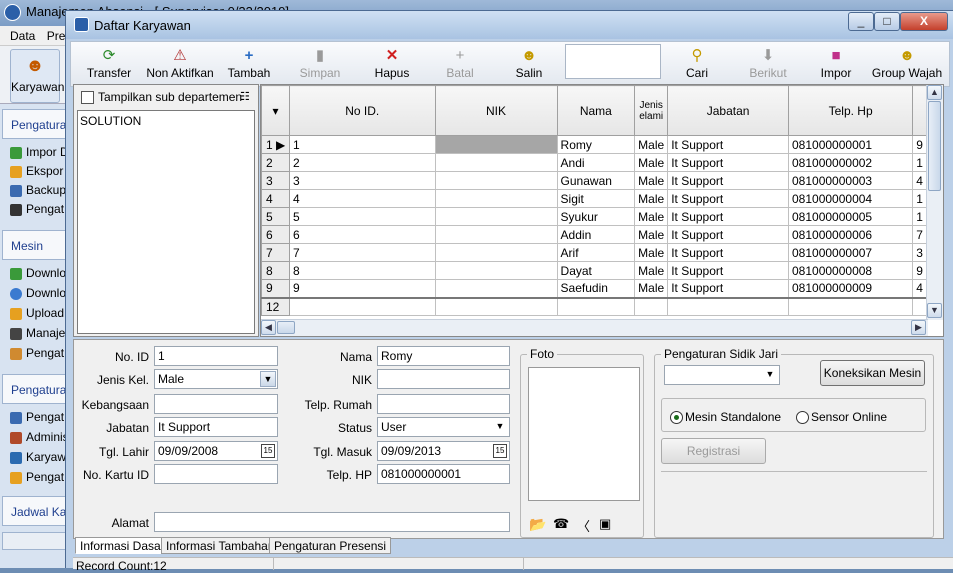  Describe the element at coordinates (39, 439) in the screenshot. I see `sidebar-item-administrator: Adminis` at that location.